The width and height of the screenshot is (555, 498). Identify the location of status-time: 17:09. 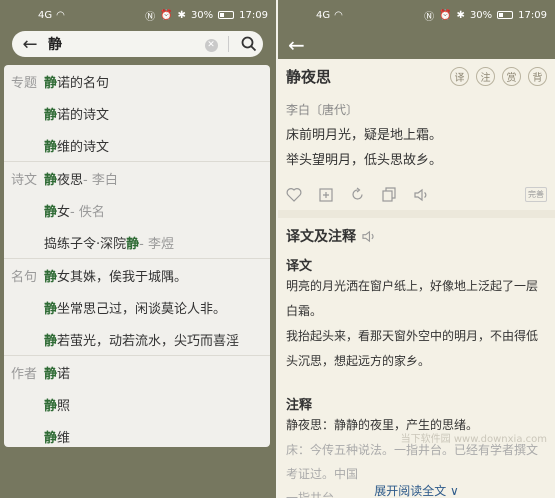
(253, 15).